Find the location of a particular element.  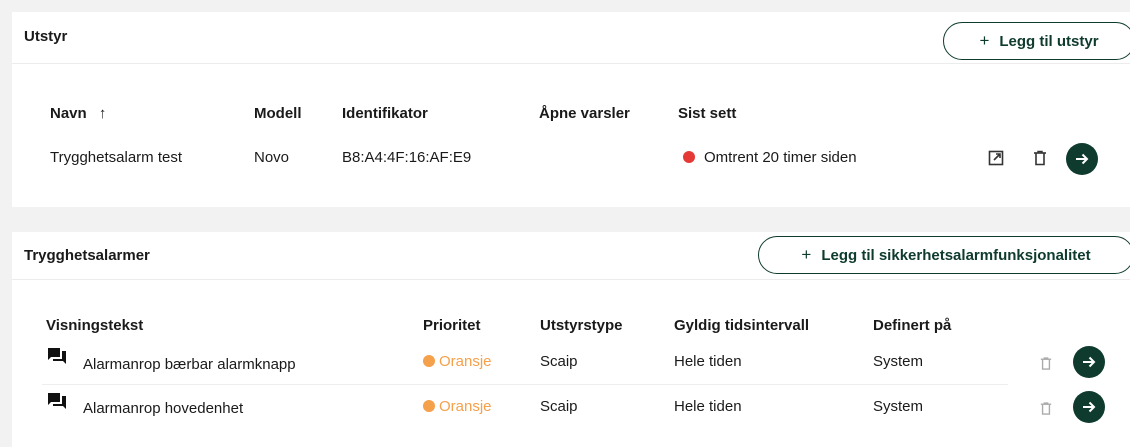

row-divider is located at coordinates (525, 384).